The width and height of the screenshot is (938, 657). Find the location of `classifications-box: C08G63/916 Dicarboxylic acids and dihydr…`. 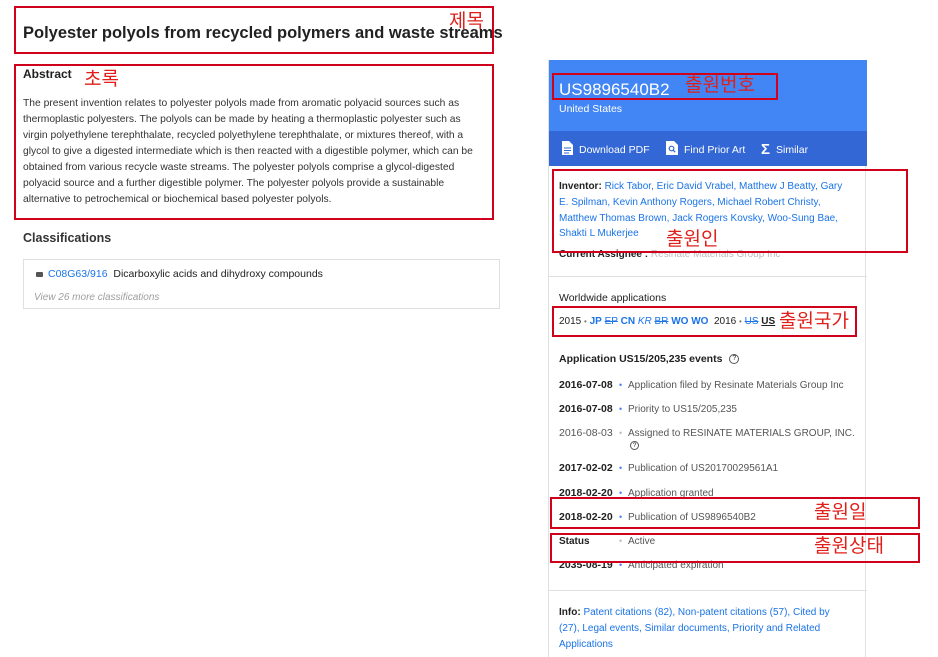

classifications-box: C08G63/916 Dicarboxylic acids and dihydr… is located at coordinates (261, 284).